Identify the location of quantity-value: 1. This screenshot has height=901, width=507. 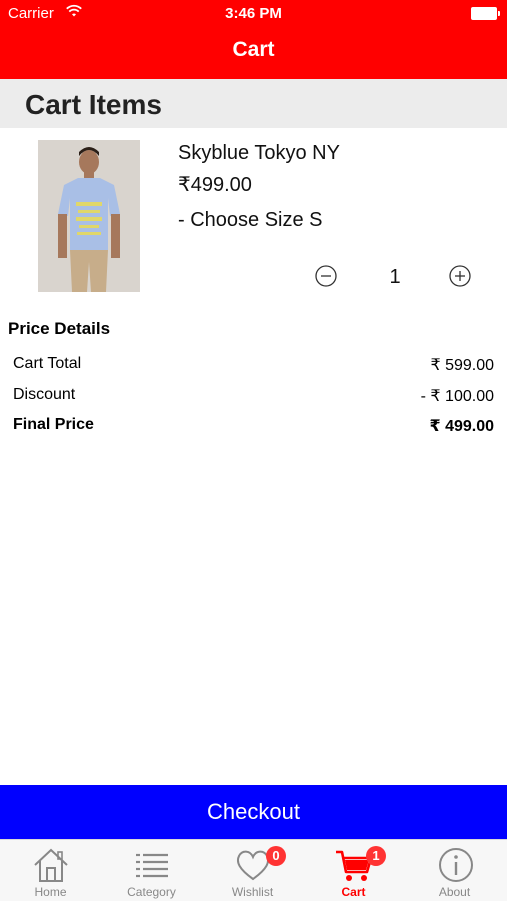
(395, 277).